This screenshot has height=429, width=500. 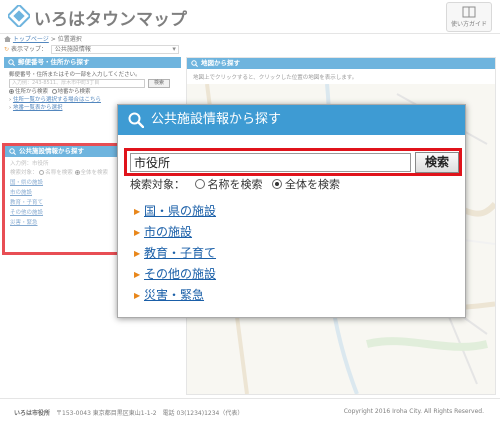 I want to click on radio-search-name-label: 名称を検索, so click(x=235, y=184).